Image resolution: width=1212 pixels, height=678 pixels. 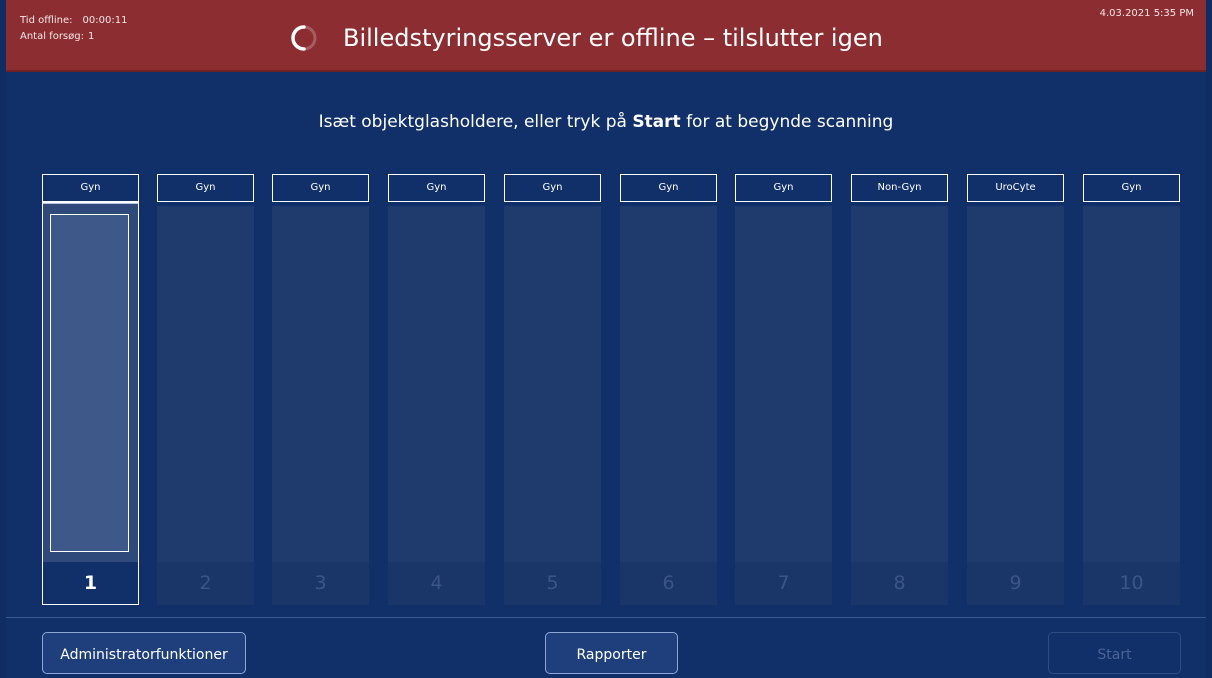 What do you see at coordinates (656, 122) in the screenshot?
I see `instruction-start-word: Start` at bounding box center [656, 122].